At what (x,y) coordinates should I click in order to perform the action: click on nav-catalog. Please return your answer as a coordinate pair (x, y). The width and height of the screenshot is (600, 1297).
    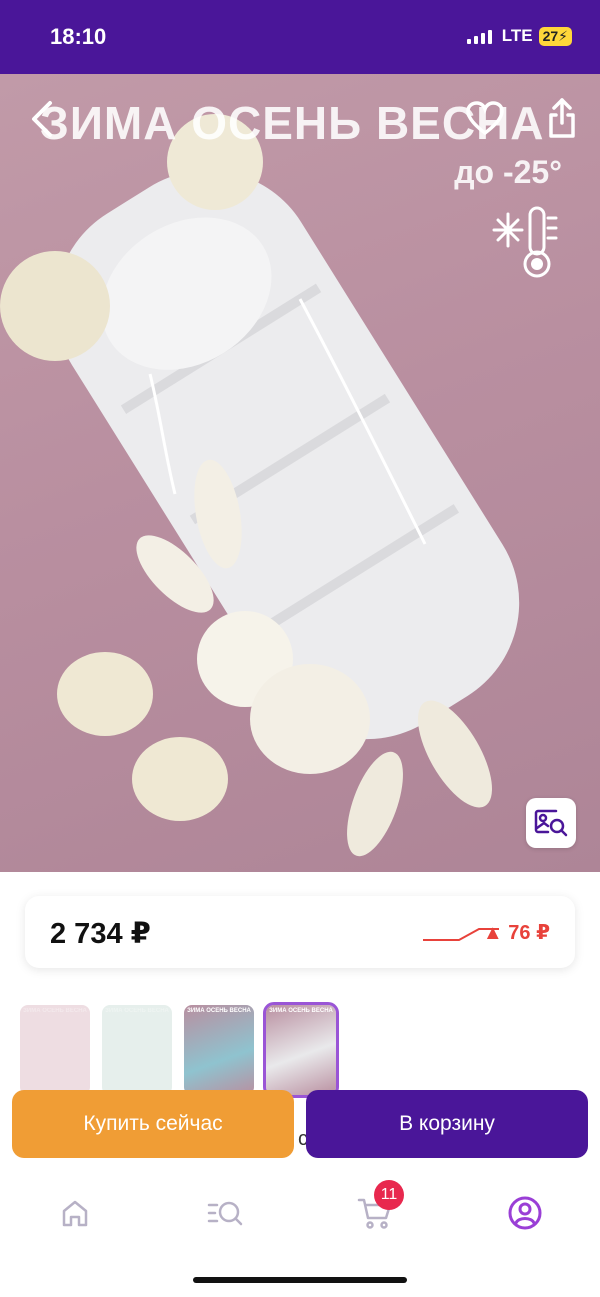
    Looking at the image, I should click on (225, 1213).